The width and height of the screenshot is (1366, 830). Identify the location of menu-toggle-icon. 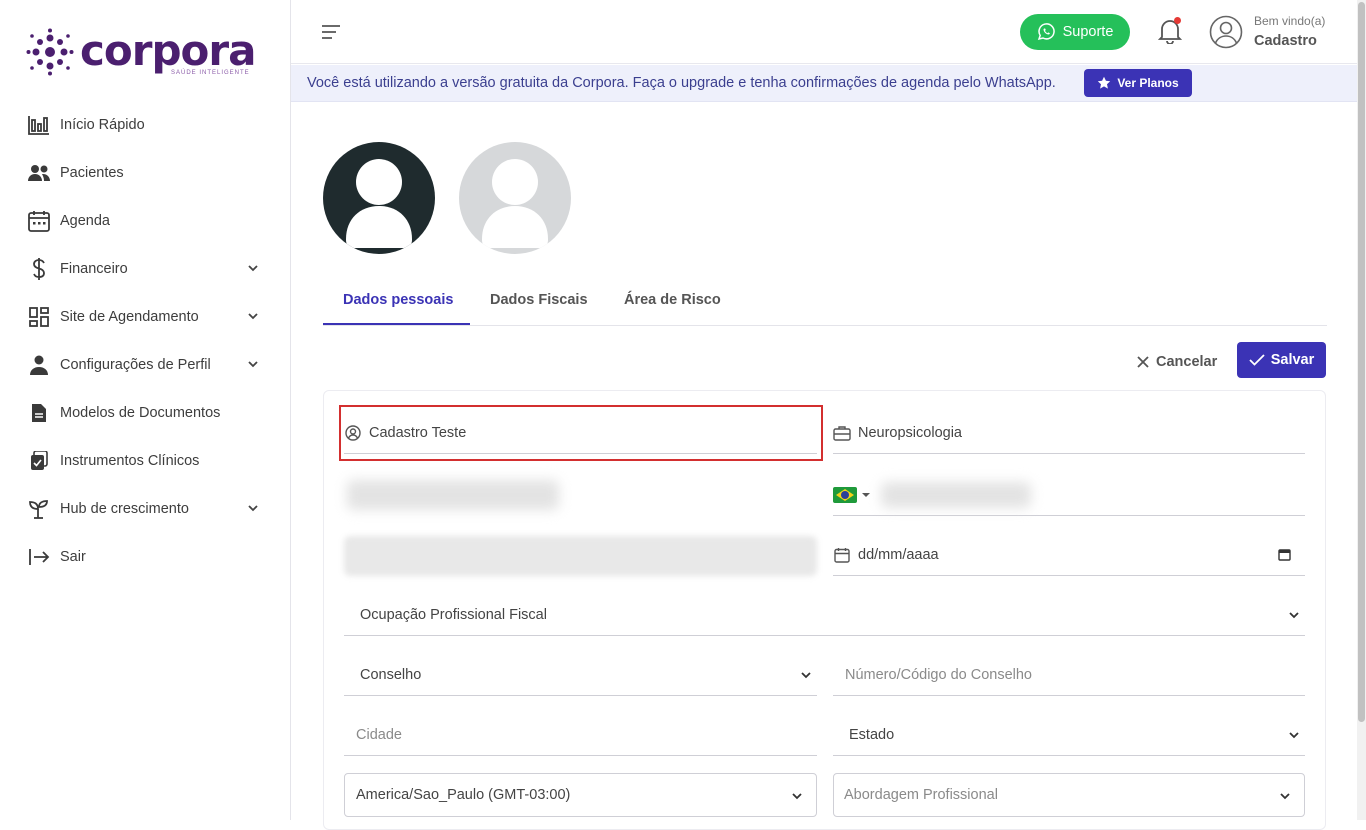
(331, 32).